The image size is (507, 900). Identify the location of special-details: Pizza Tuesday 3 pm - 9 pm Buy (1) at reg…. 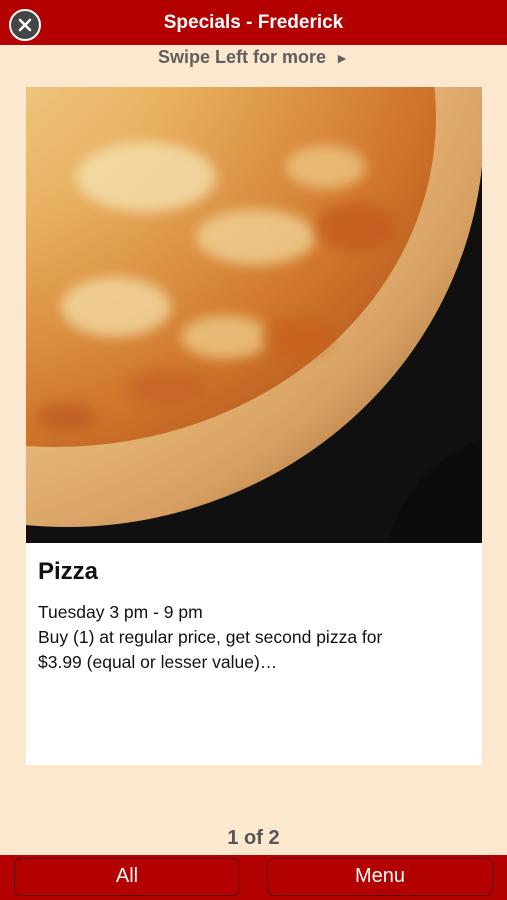
(254, 609).